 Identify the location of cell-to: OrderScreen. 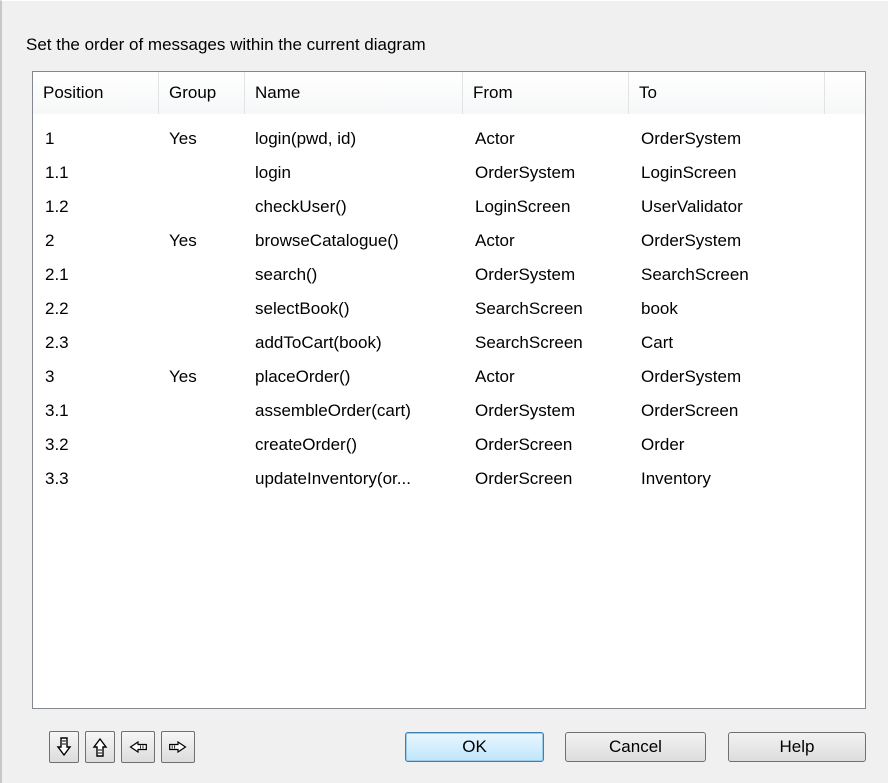
(690, 410).